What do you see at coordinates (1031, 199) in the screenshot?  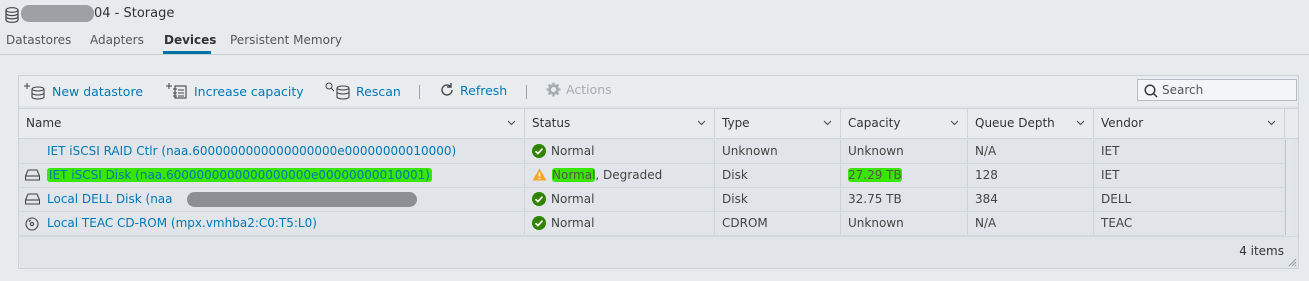 I see `cell-queue-depth: 384` at bounding box center [1031, 199].